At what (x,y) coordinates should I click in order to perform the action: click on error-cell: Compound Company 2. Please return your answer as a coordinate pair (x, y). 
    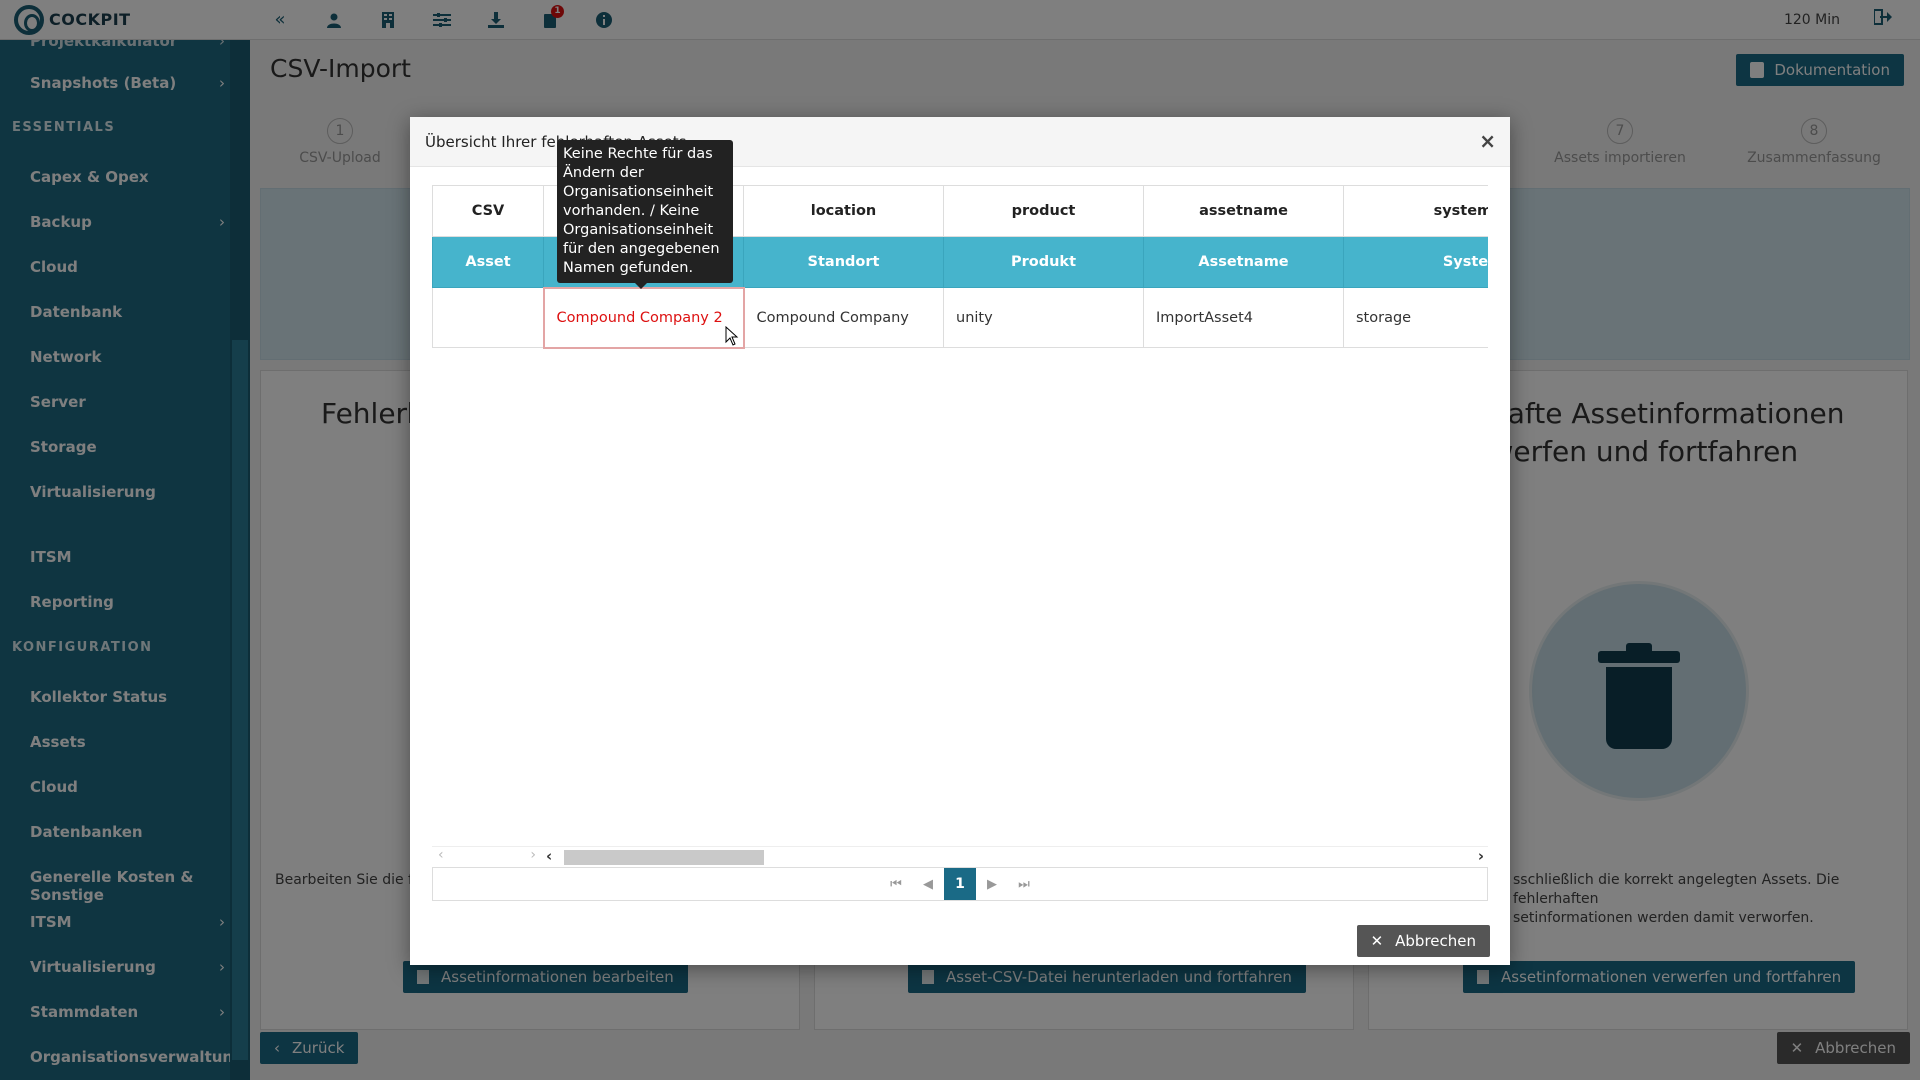
    Looking at the image, I should click on (643, 317).